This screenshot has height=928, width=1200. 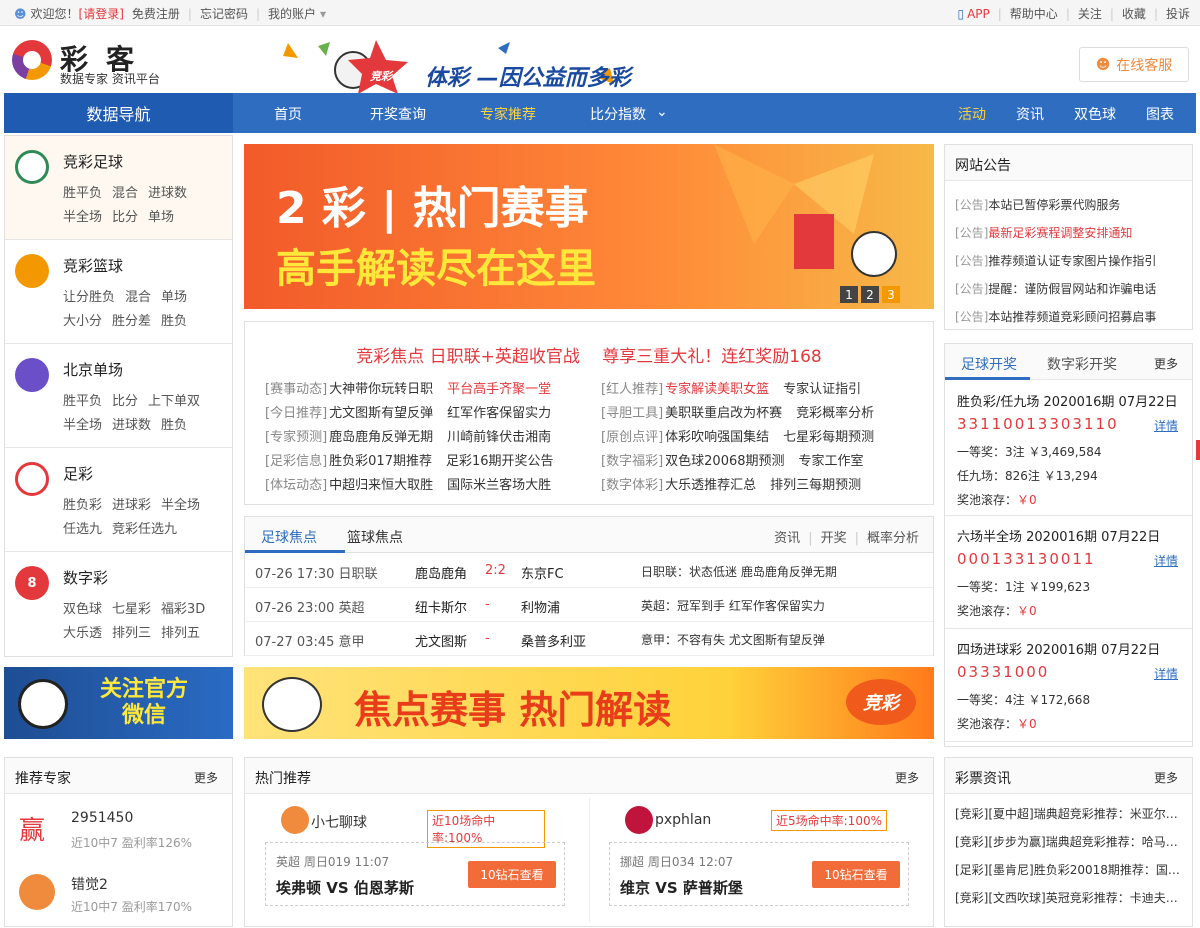 What do you see at coordinates (118, 831) in the screenshot?
I see `expert-item: 赢 2951450 近10中7 盈利率126%` at bounding box center [118, 831].